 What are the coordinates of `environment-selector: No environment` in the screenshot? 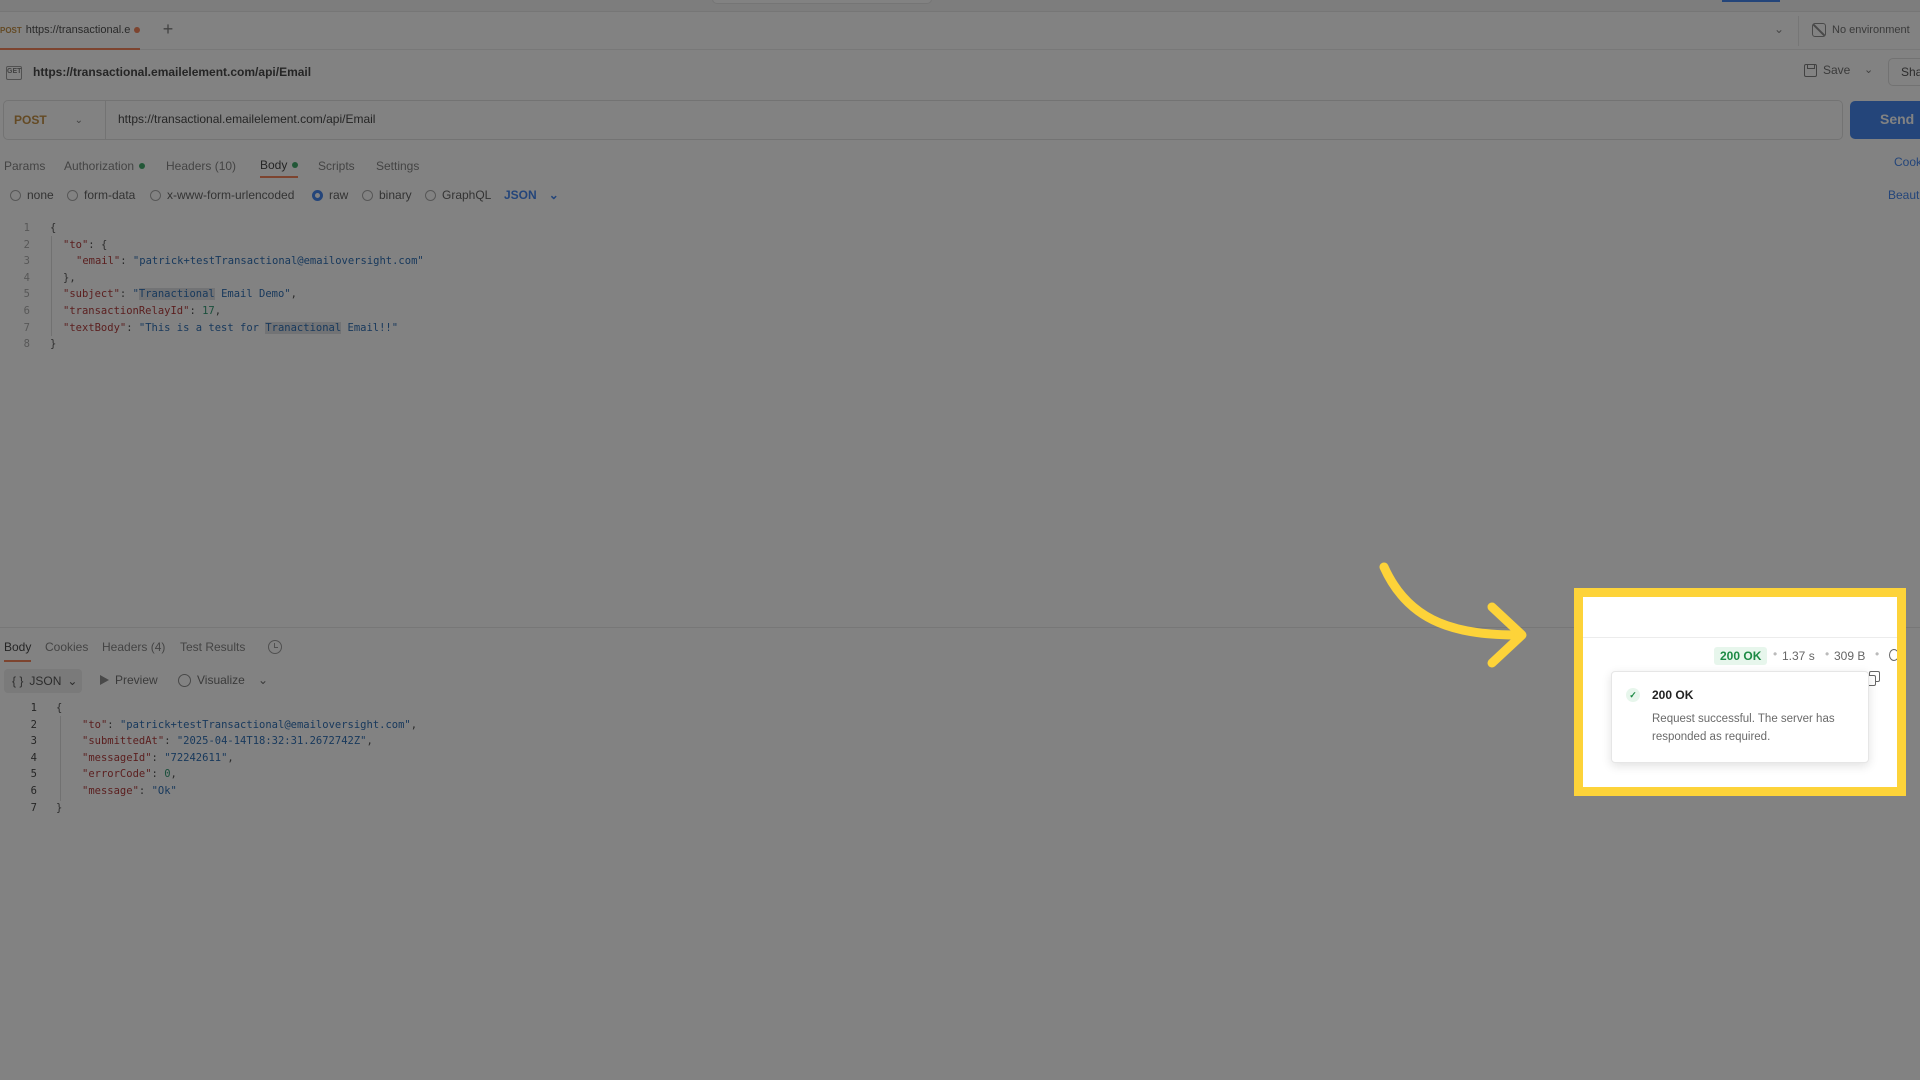 It's located at (1861, 30).